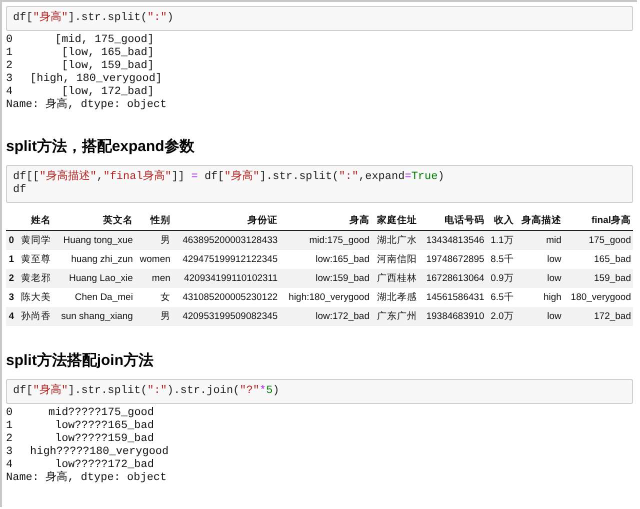 The image size is (640, 509). Describe the element at coordinates (501, 297) in the screenshot. I see `table-cell: 6.5千` at that location.